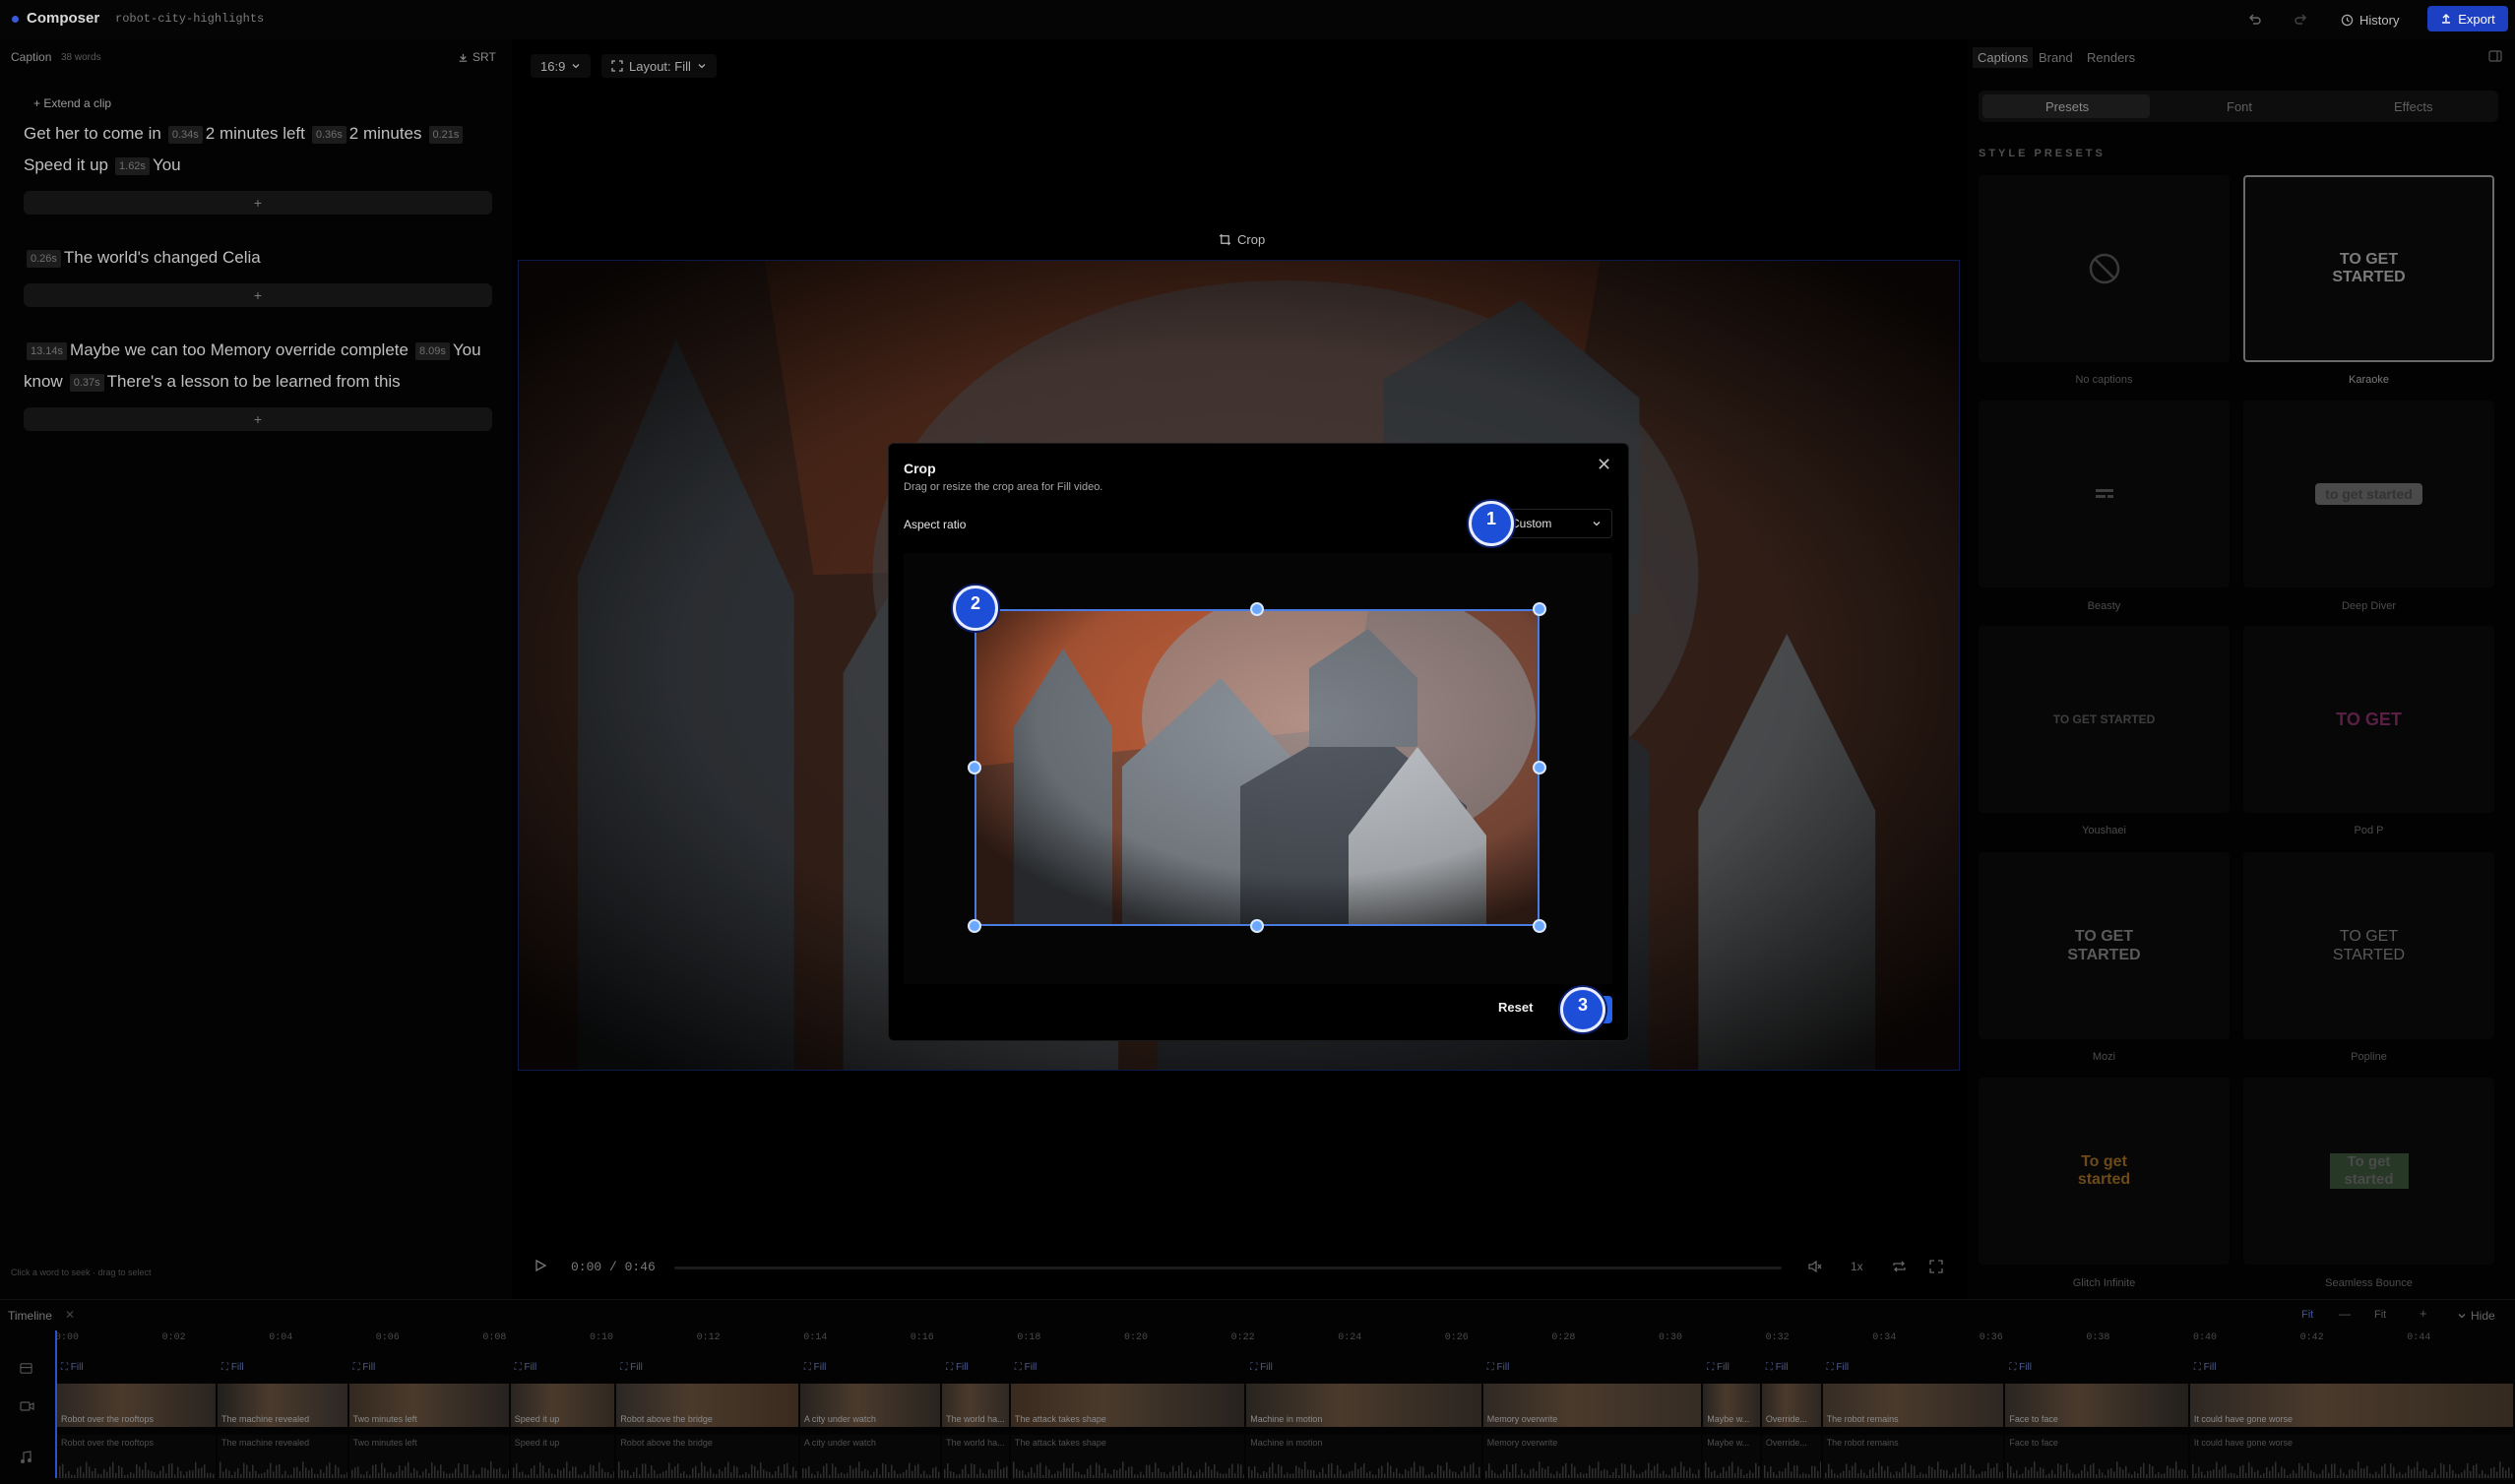 This screenshot has height=1484, width=2515. Describe the element at coordinates (429, 1405) in the screenshot. I see `video-clip: Two minutes left` at that location.